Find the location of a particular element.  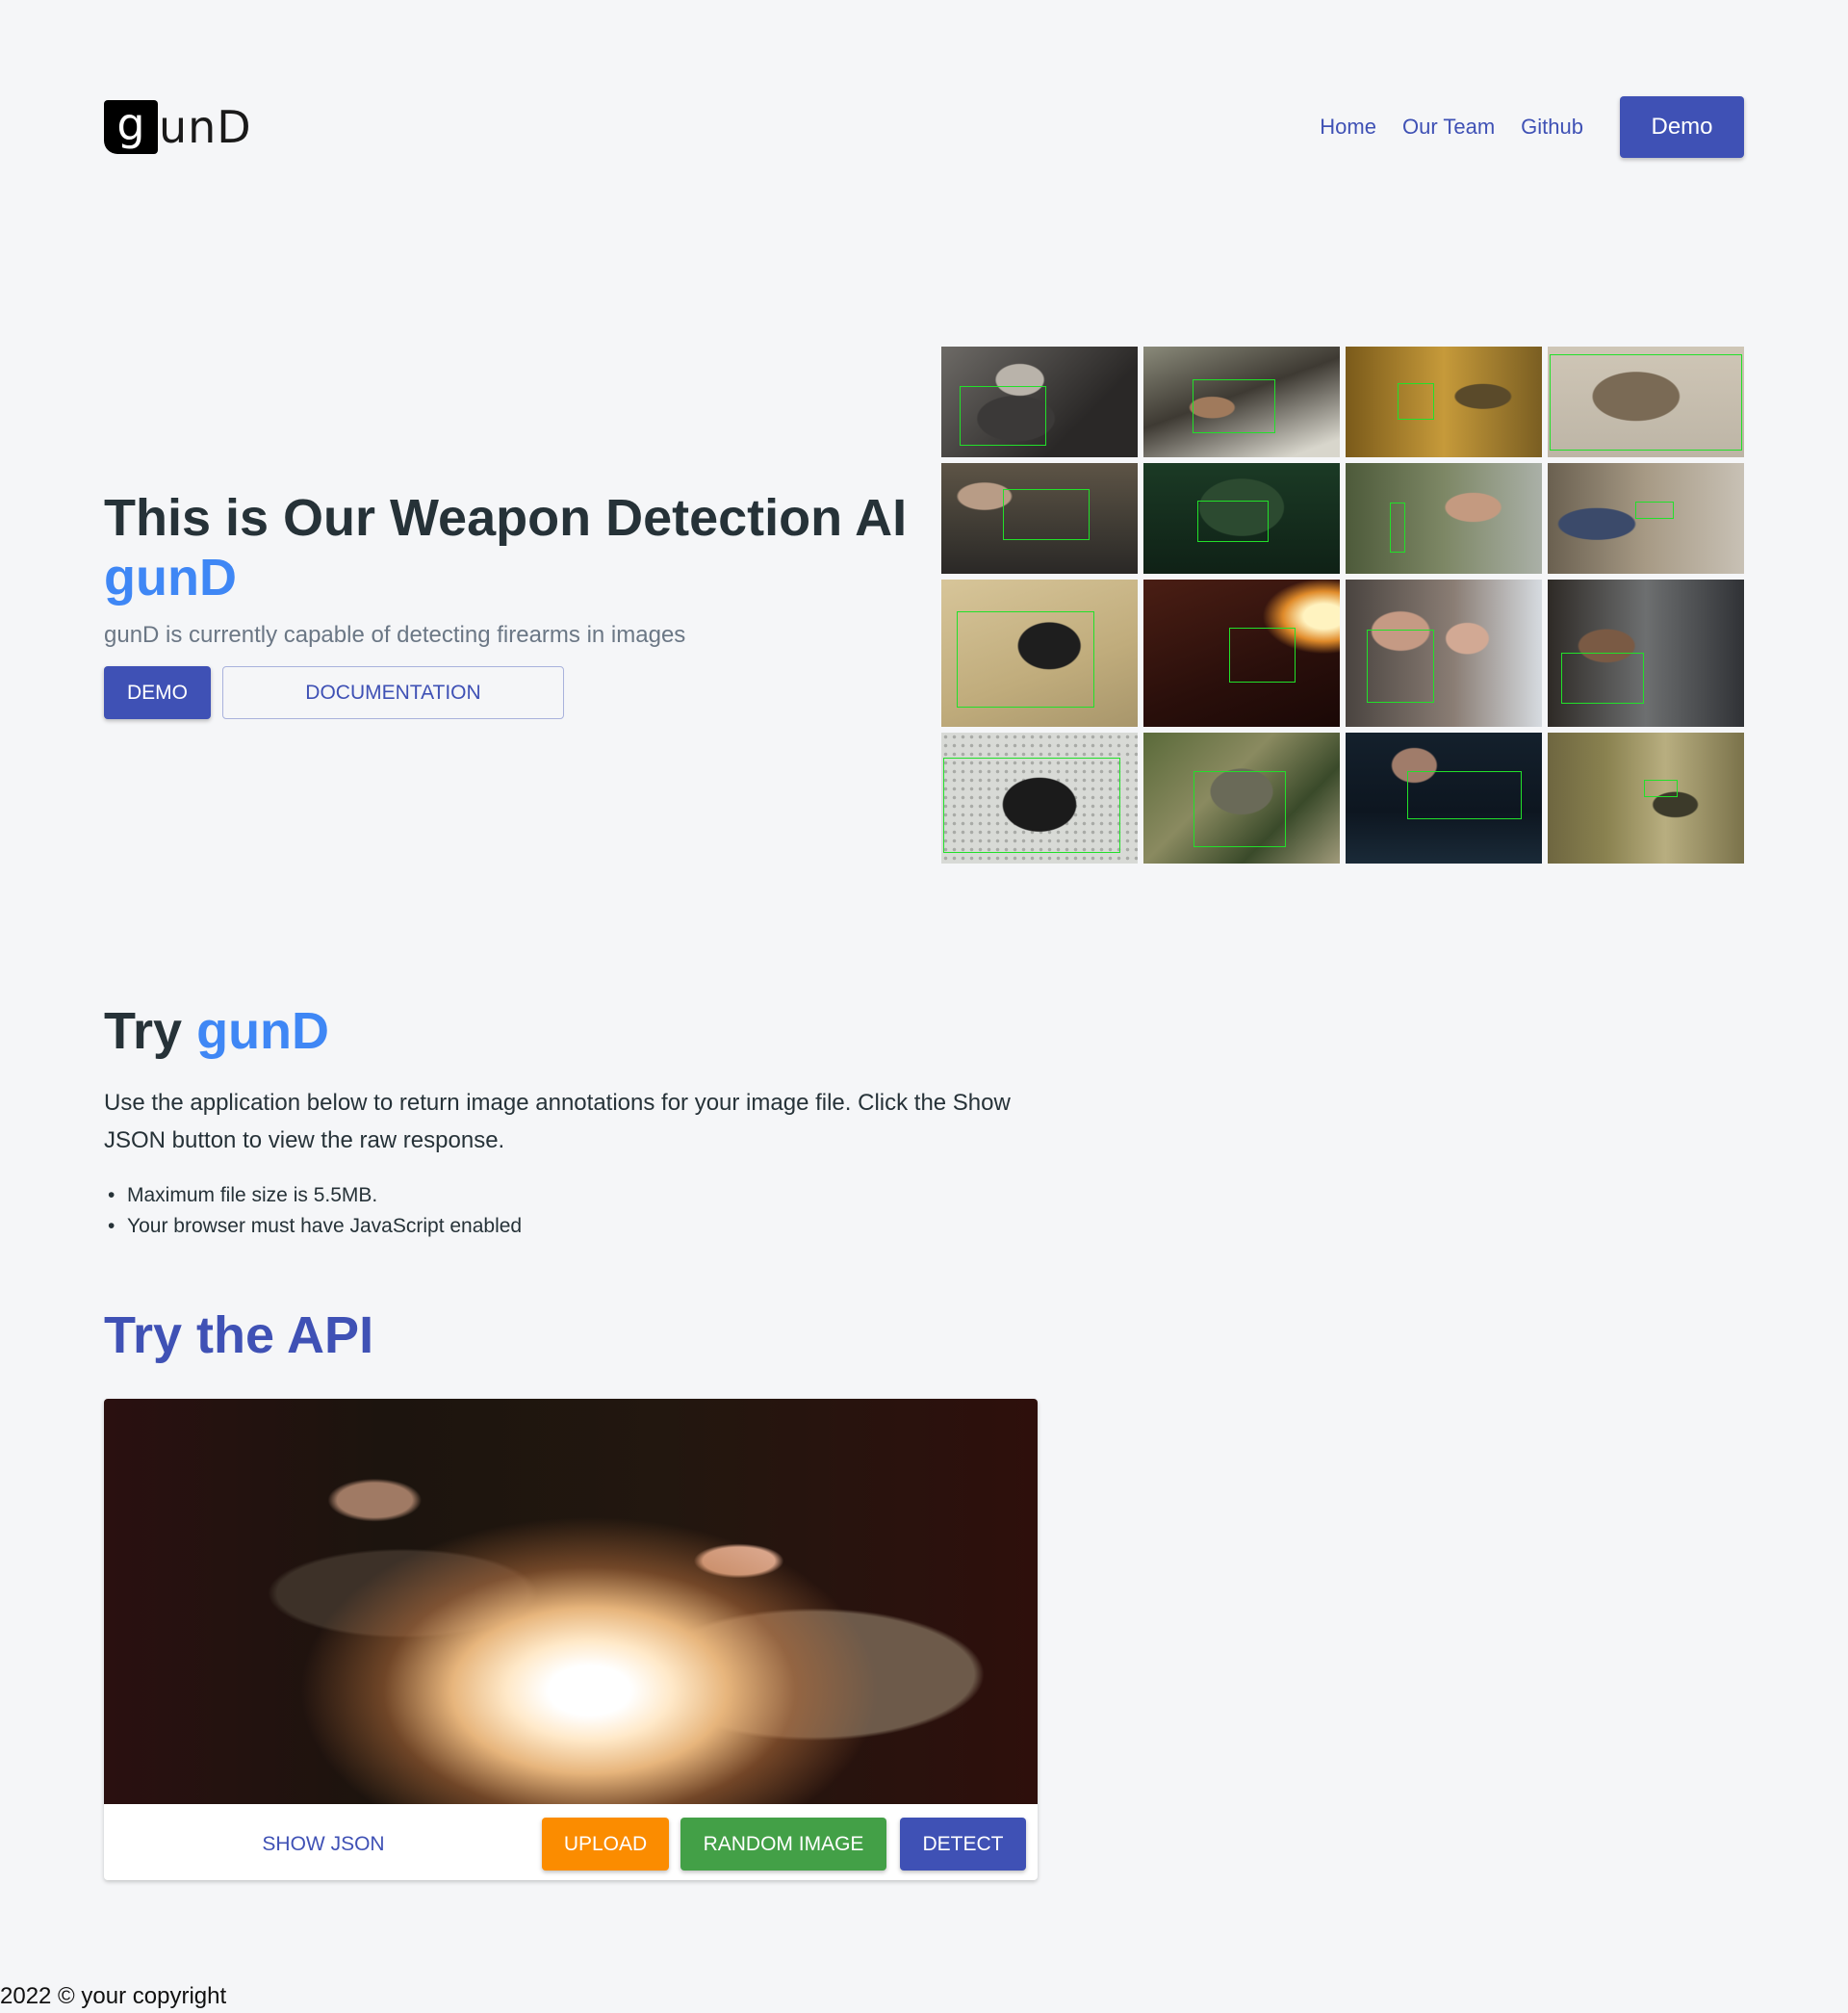

detection-gallery is located at coordinates (1342, 605).